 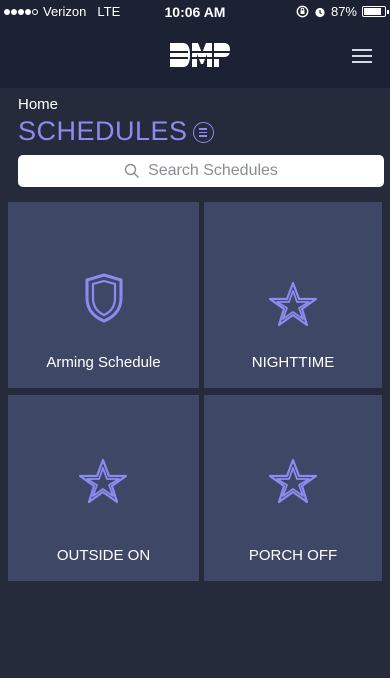 I want to click on search-placeholder: Search Schedules, so click(x=213, y=170).